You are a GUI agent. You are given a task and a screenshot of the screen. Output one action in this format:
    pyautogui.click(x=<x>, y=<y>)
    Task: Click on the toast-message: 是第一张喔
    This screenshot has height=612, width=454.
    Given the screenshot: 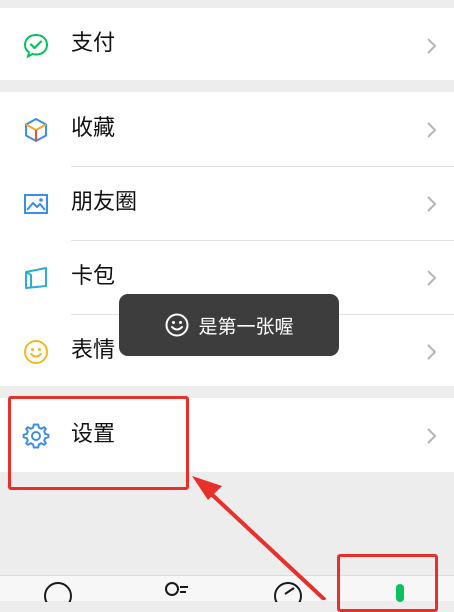 What is the action you would take?
    pyautogui.click(x=229, y=325)
    